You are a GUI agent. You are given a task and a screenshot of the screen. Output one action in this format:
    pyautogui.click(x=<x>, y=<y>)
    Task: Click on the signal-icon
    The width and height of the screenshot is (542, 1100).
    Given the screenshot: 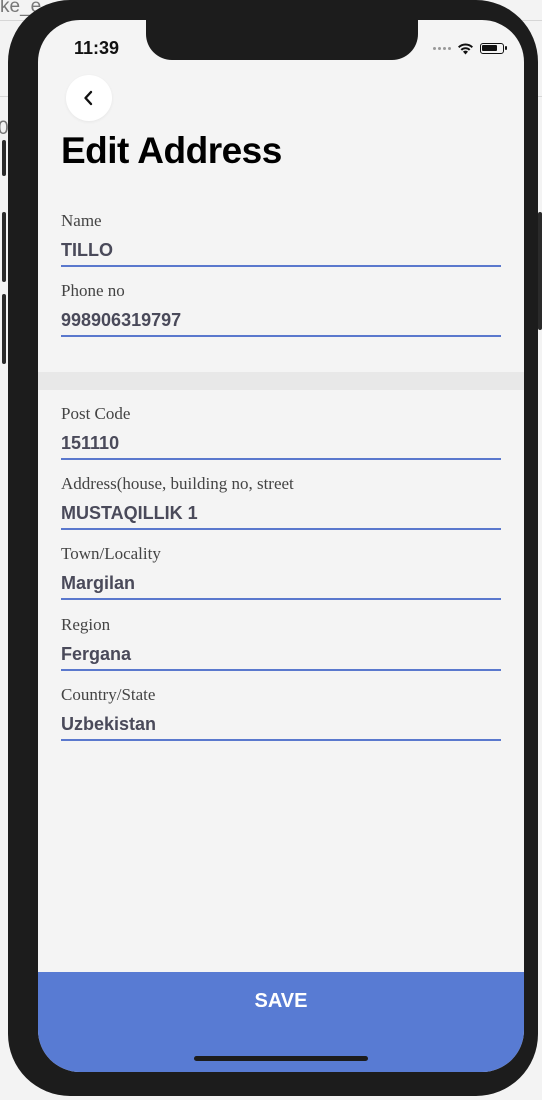 What is the action you would take?
    pyautogui.click(x=442, y=48)
    